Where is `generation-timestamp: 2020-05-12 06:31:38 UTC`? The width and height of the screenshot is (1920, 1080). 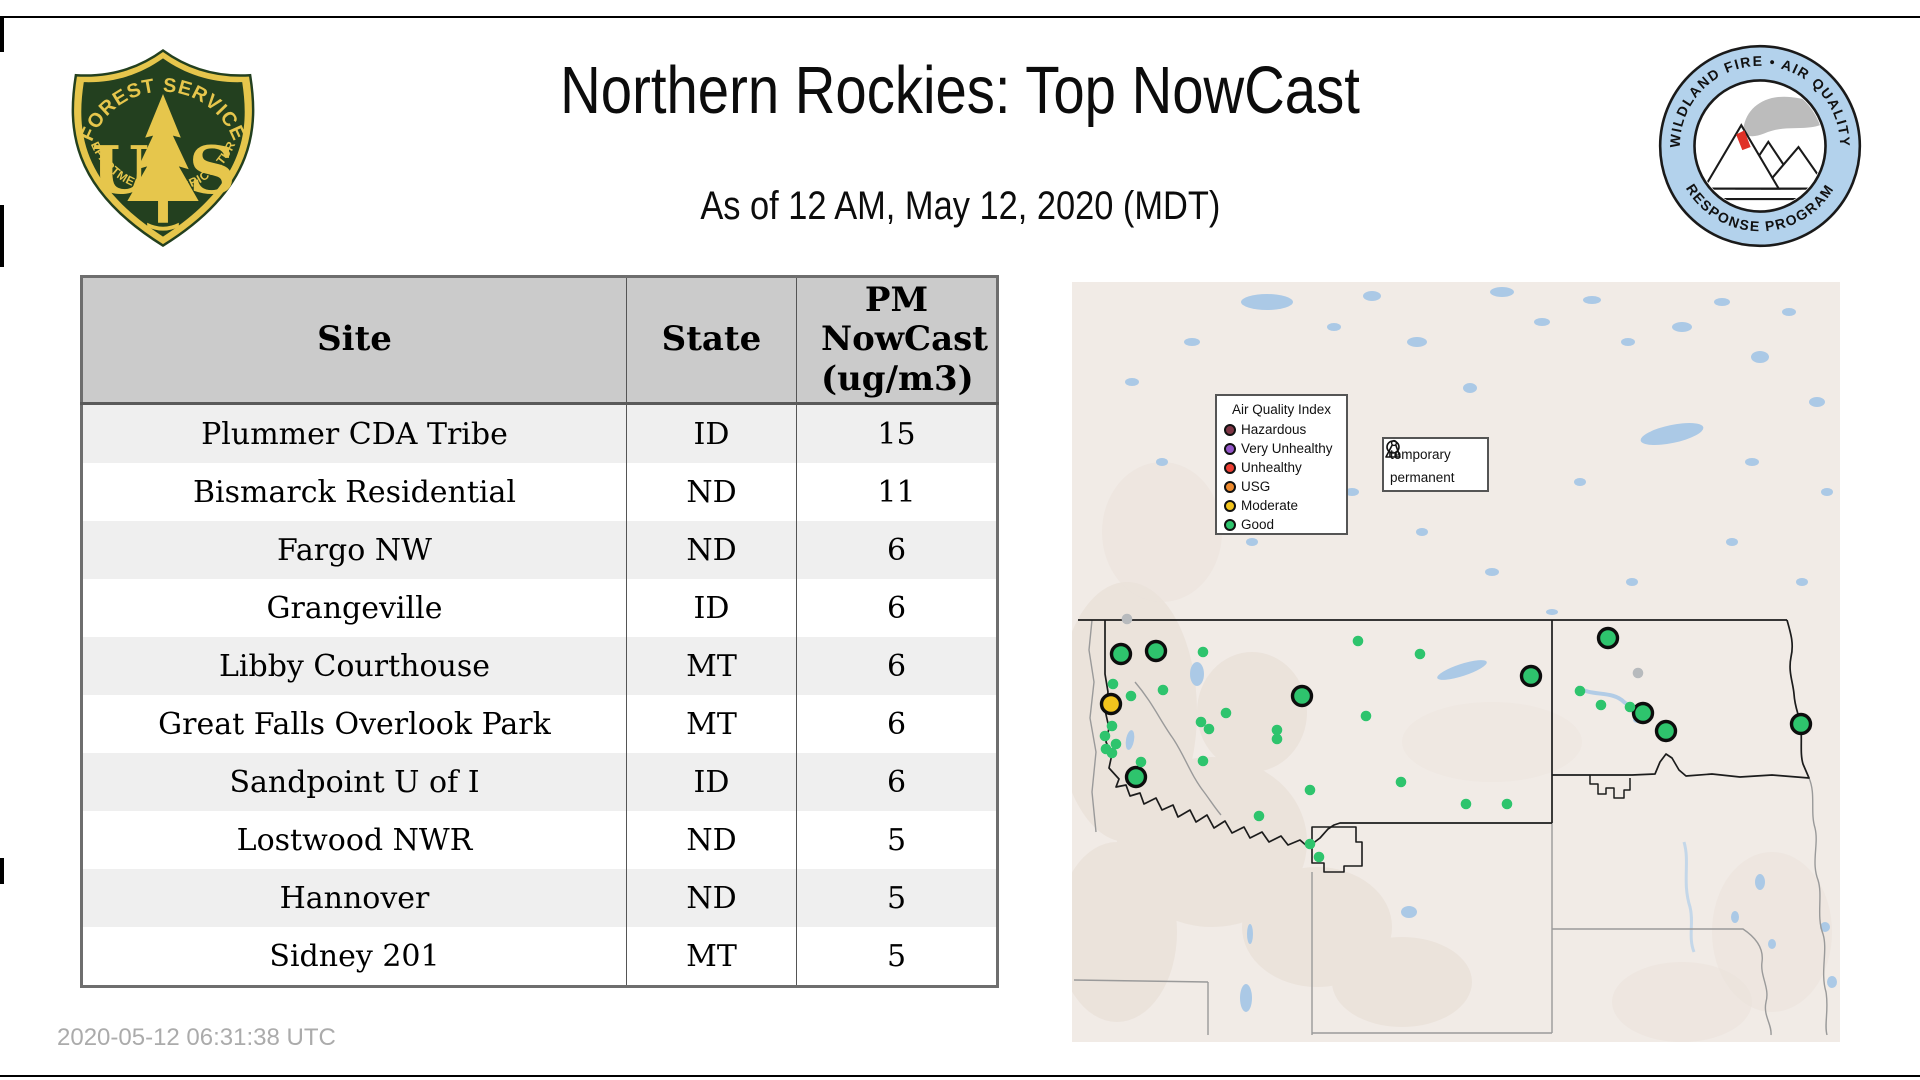 generation-timestamp: 2020-05-12 06:31:38 UTC is located at coordinates (196, 1037).